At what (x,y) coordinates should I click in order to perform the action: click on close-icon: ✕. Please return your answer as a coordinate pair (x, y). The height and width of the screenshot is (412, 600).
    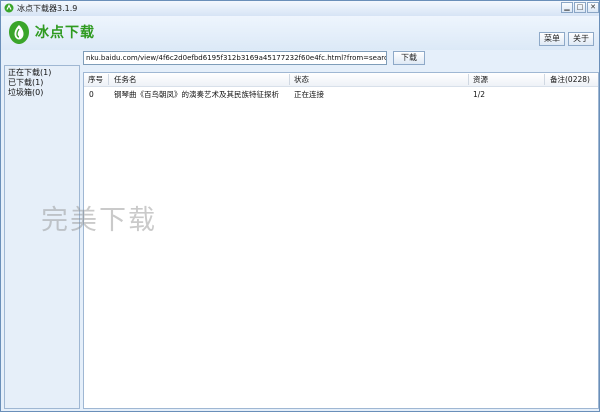
    Looking at the image, I should click on (593, 7).